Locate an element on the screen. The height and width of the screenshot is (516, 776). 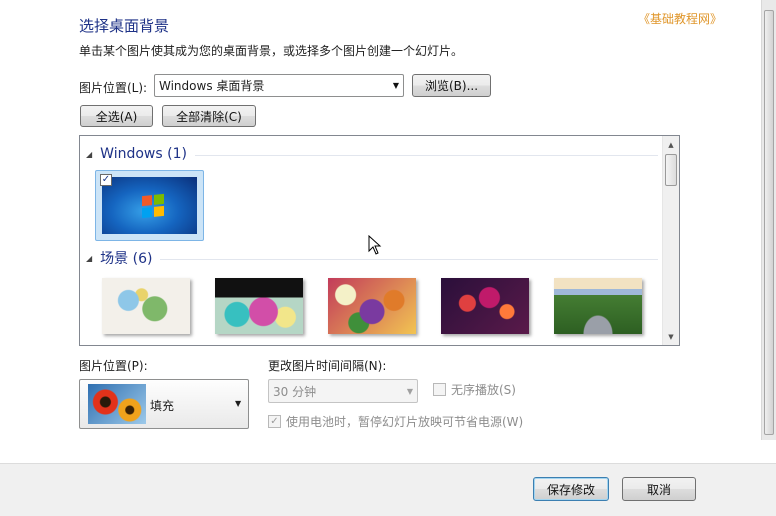
page-subtitle: 单击某个图片使其成为您的桌面背景，或选择多个图片创建一个幻灯片。 is located at coordinates (271, 51).